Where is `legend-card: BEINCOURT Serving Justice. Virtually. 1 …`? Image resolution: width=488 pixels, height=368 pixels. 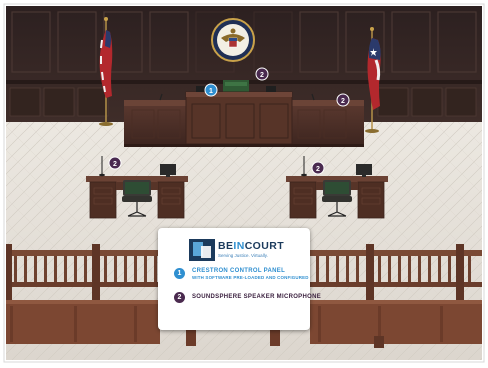 legend-card: BEINCOURT Serving Justice. Virtually. 1 … is located at coordinates (239, 279).